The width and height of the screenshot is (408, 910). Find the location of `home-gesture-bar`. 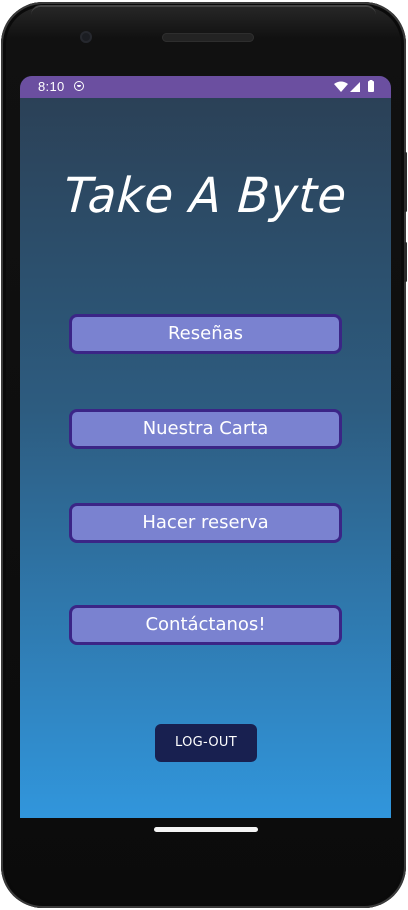

home-gesture-bar is located at coordinates (206, 829).